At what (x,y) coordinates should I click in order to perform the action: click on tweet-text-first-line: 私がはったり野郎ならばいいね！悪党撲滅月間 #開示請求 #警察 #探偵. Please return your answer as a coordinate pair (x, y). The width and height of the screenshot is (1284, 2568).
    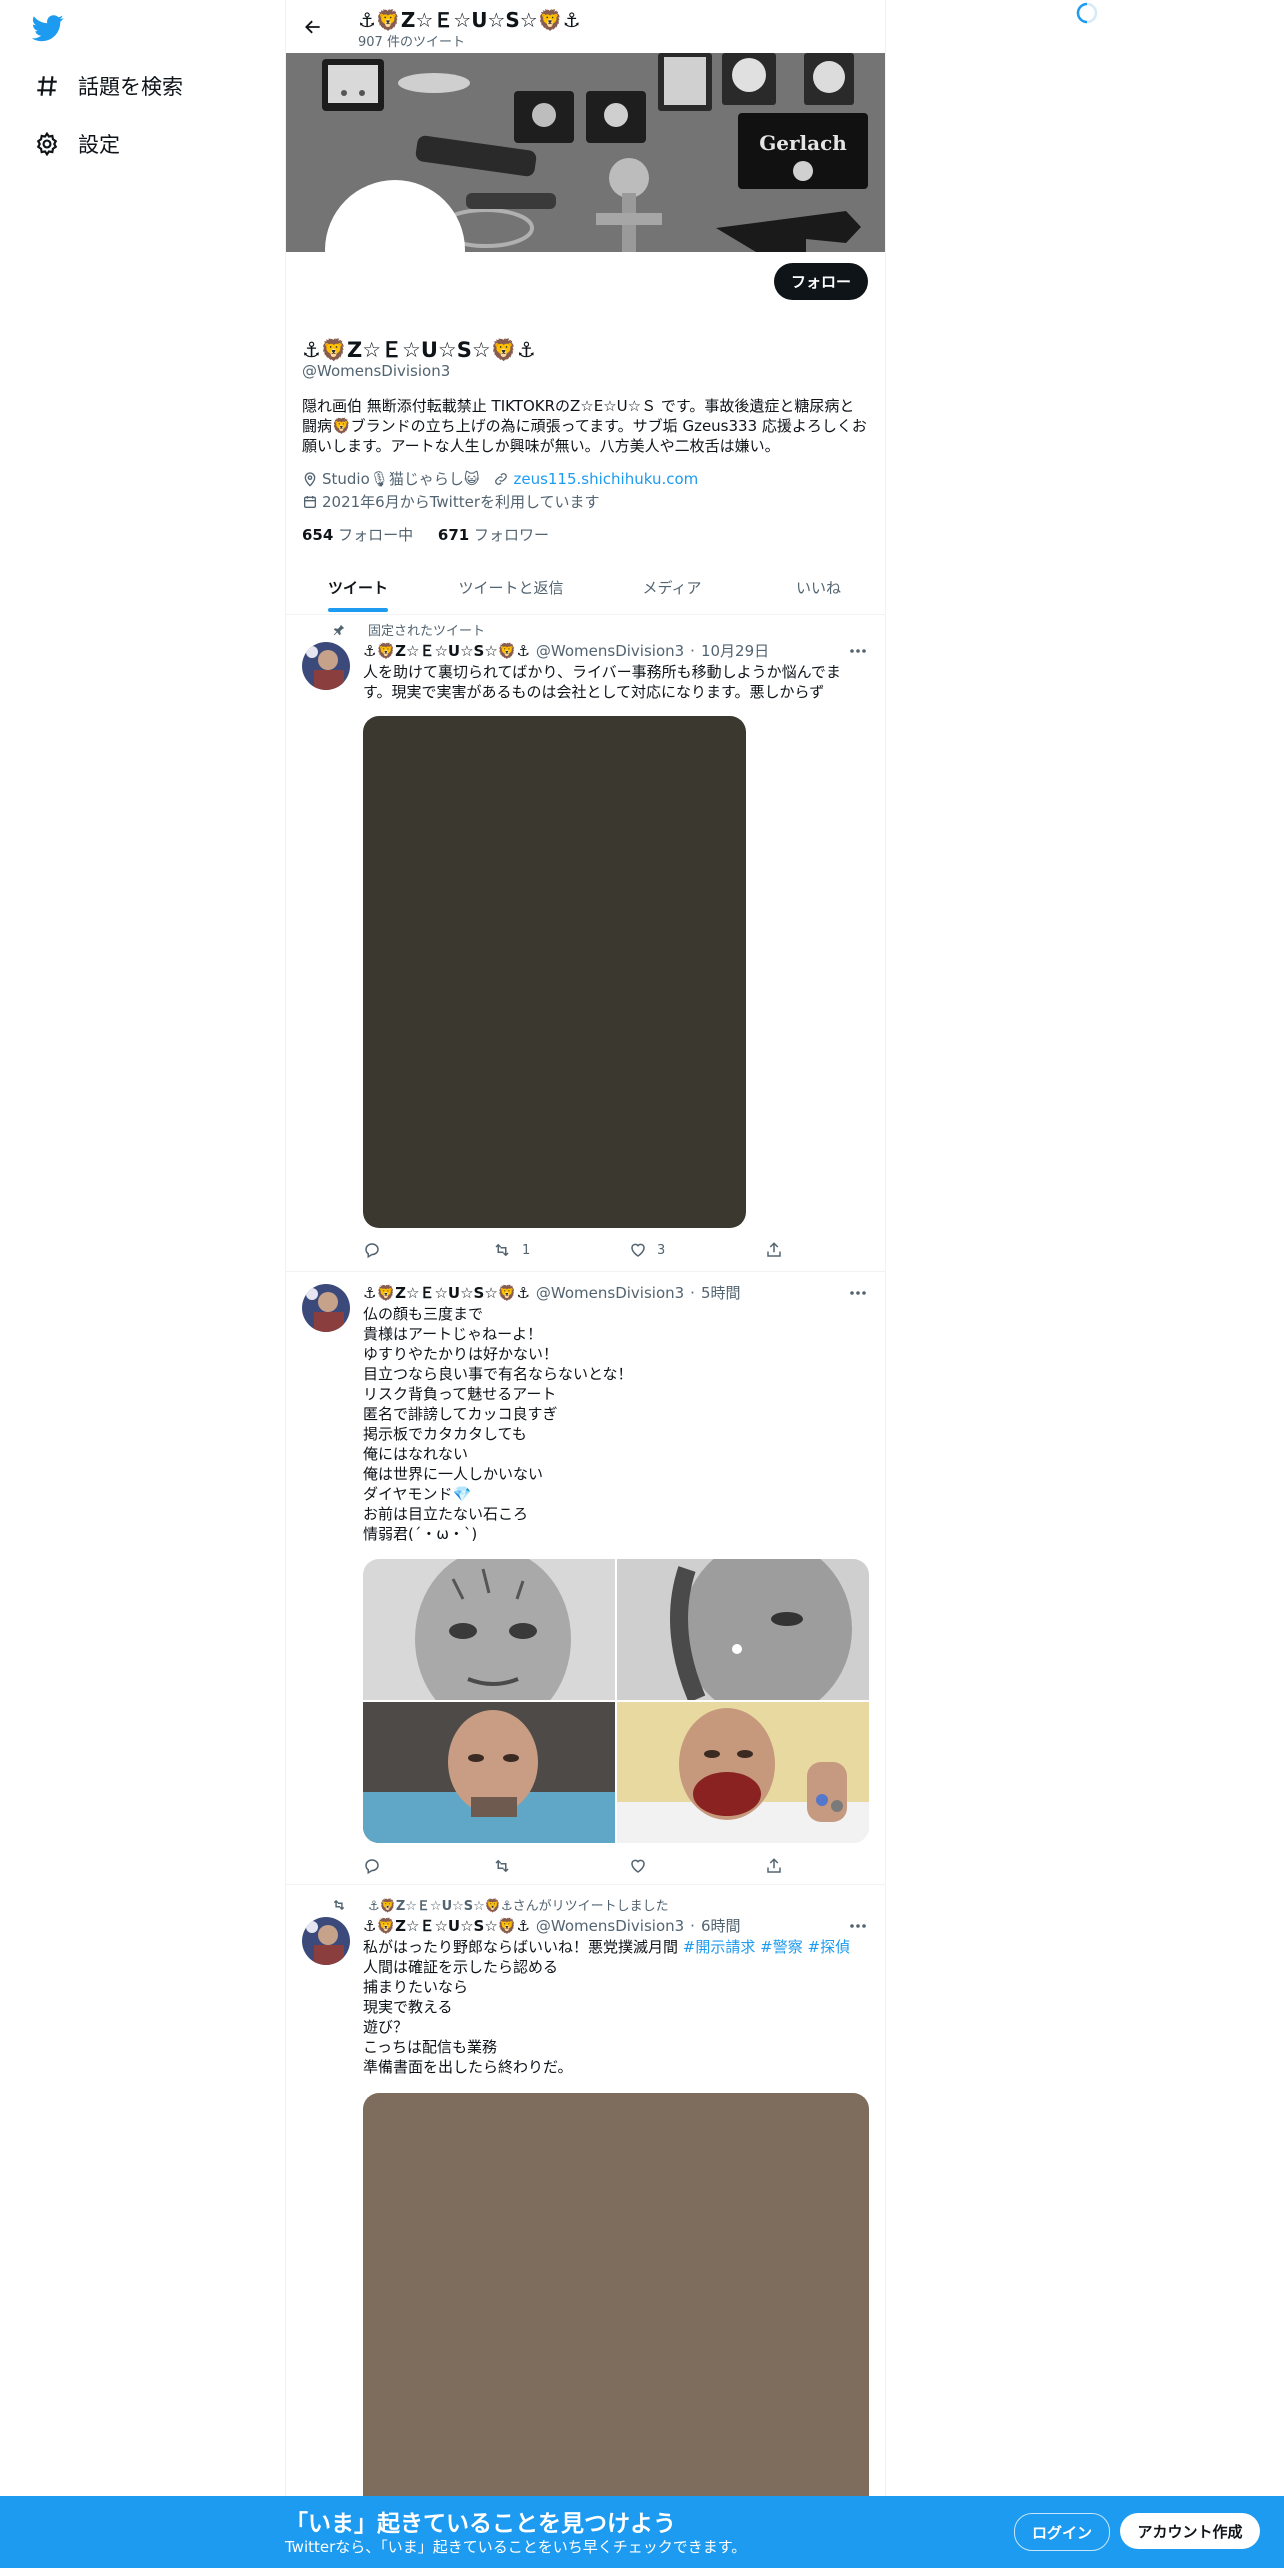
    Looking at the image, I should click on (616, 1947).